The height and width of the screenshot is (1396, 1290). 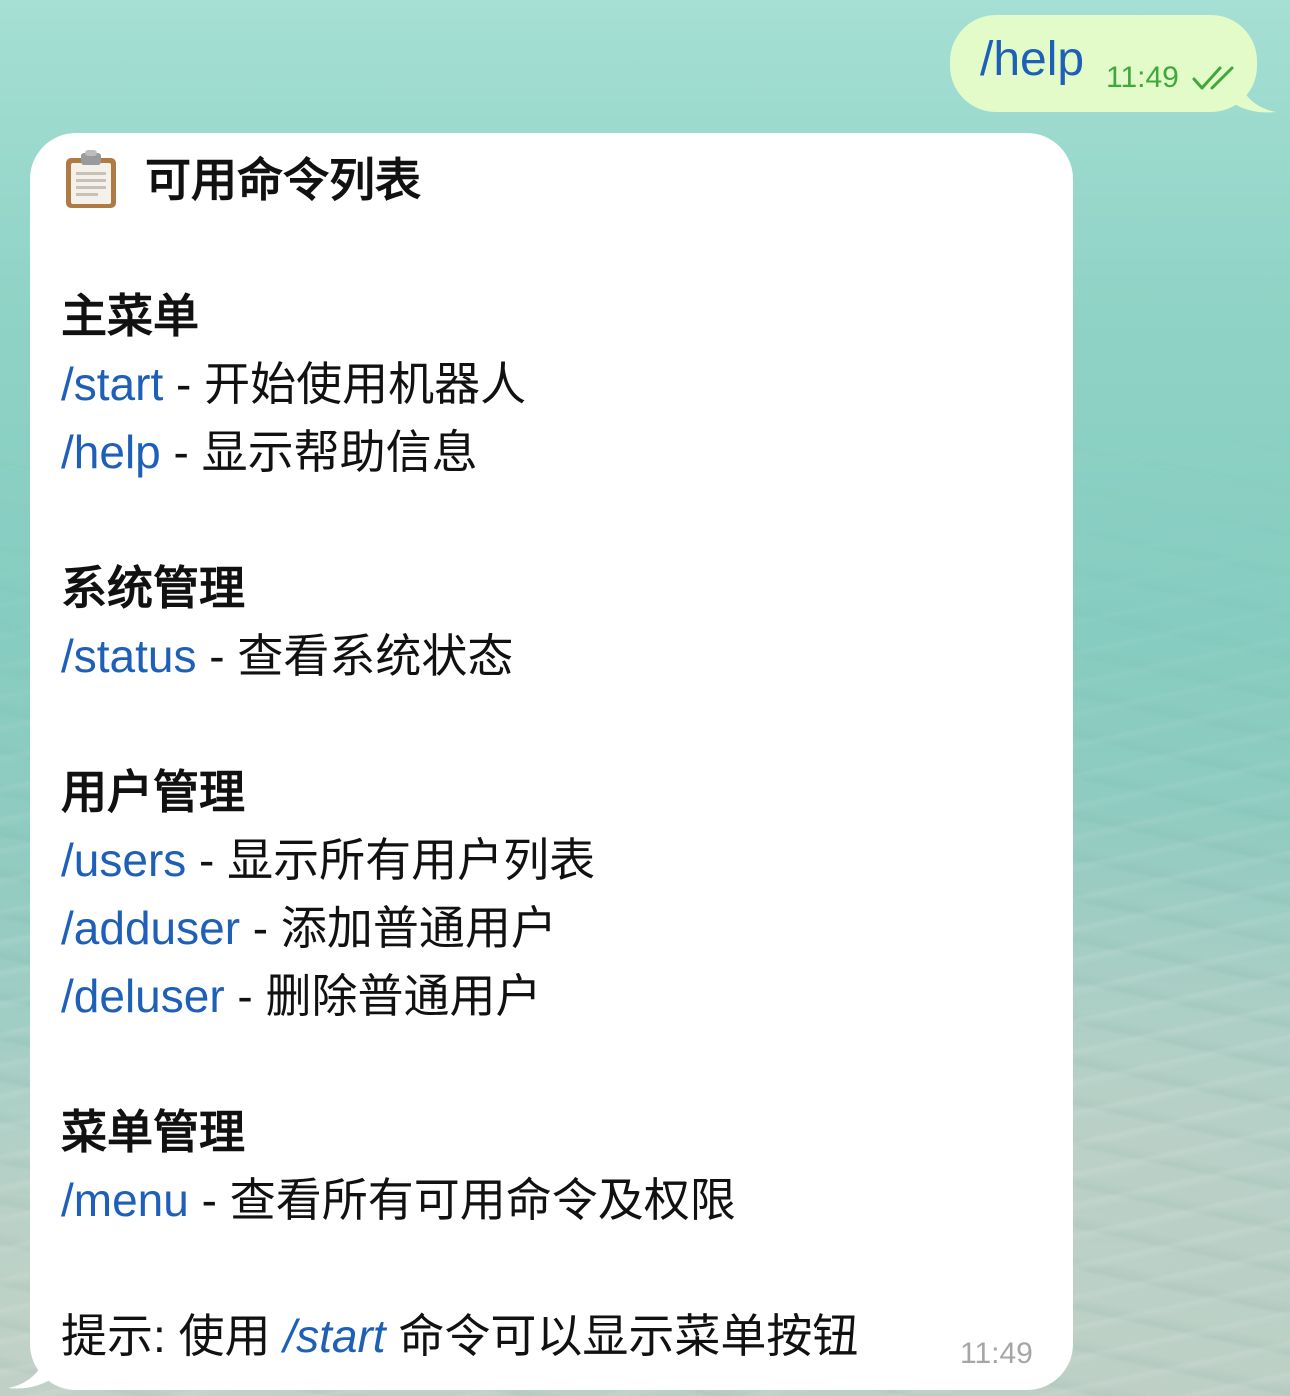 I want to click on command-description: - 显示帮助信息, so click(x=319, y=452).